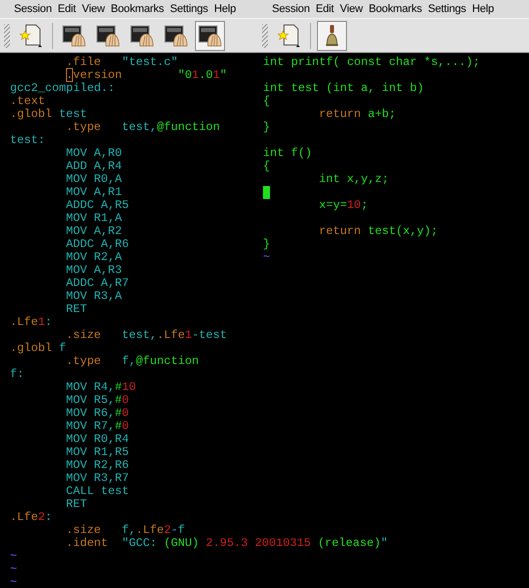 The height and width of the screenshot is (588, 529). What do you see at coordinates (94, 179) in the screenshot?
I see `code-line: MOV R0,A` at bounding box center [94, 179].